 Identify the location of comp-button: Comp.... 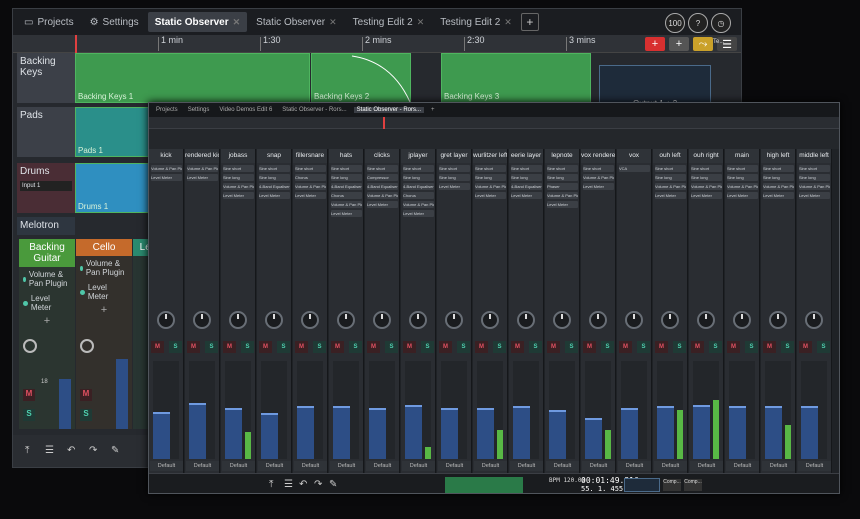
(672, 485).